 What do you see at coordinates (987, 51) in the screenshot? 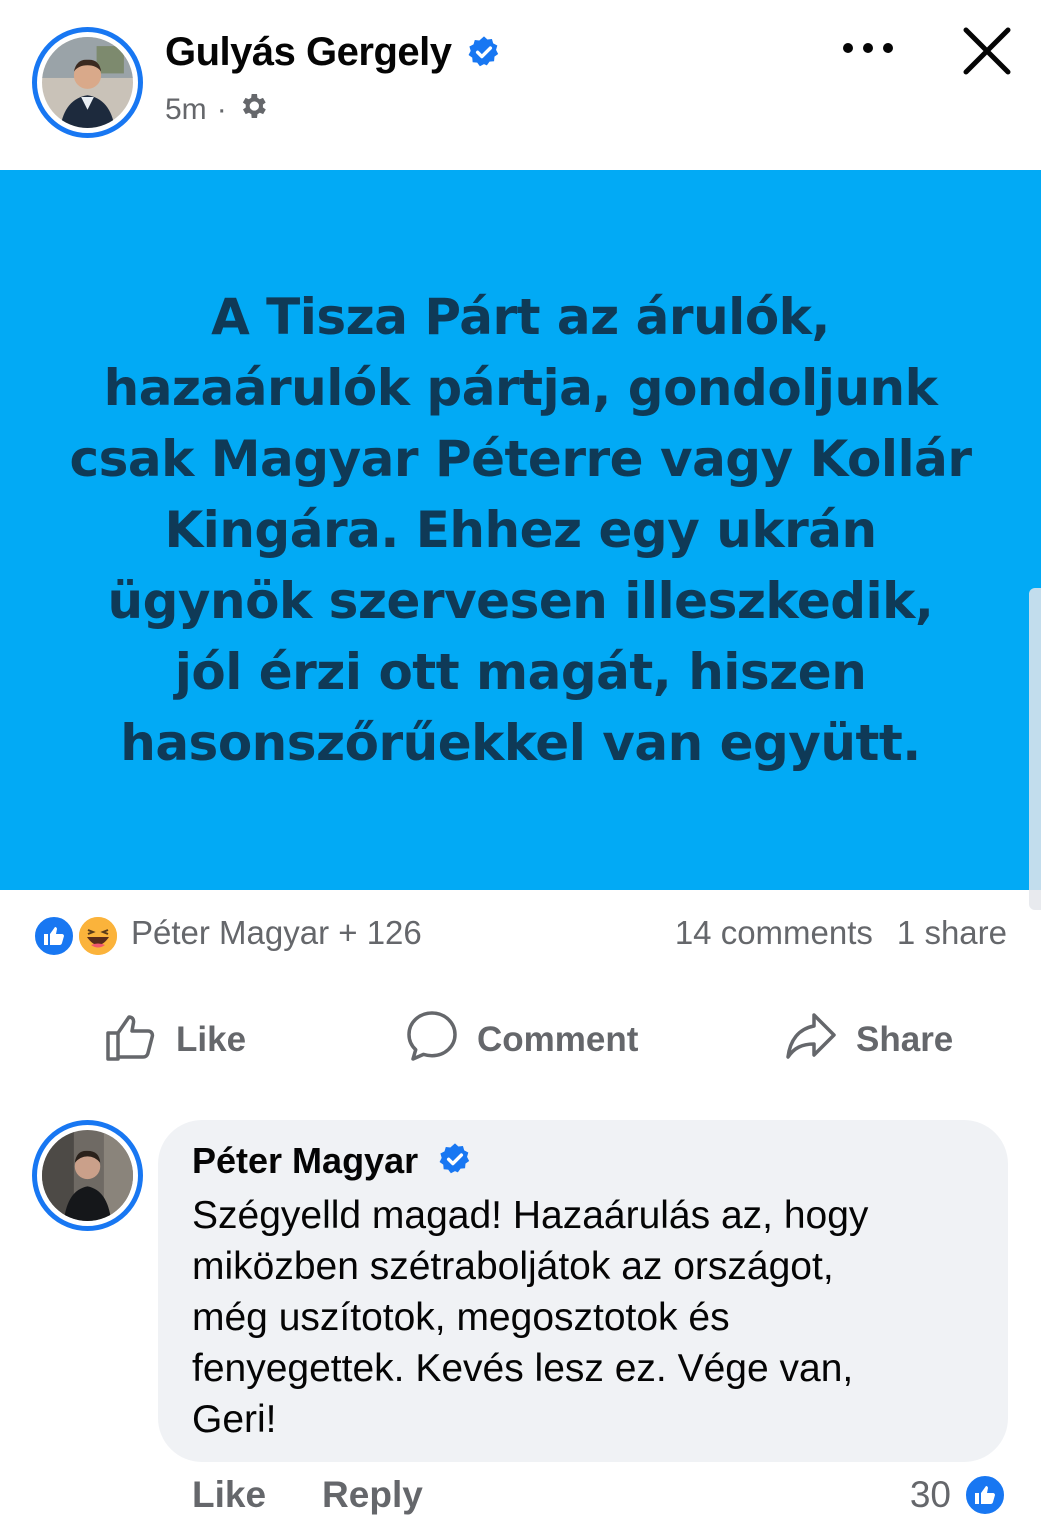
I see `close-icon` at bounding box center [987, 51].